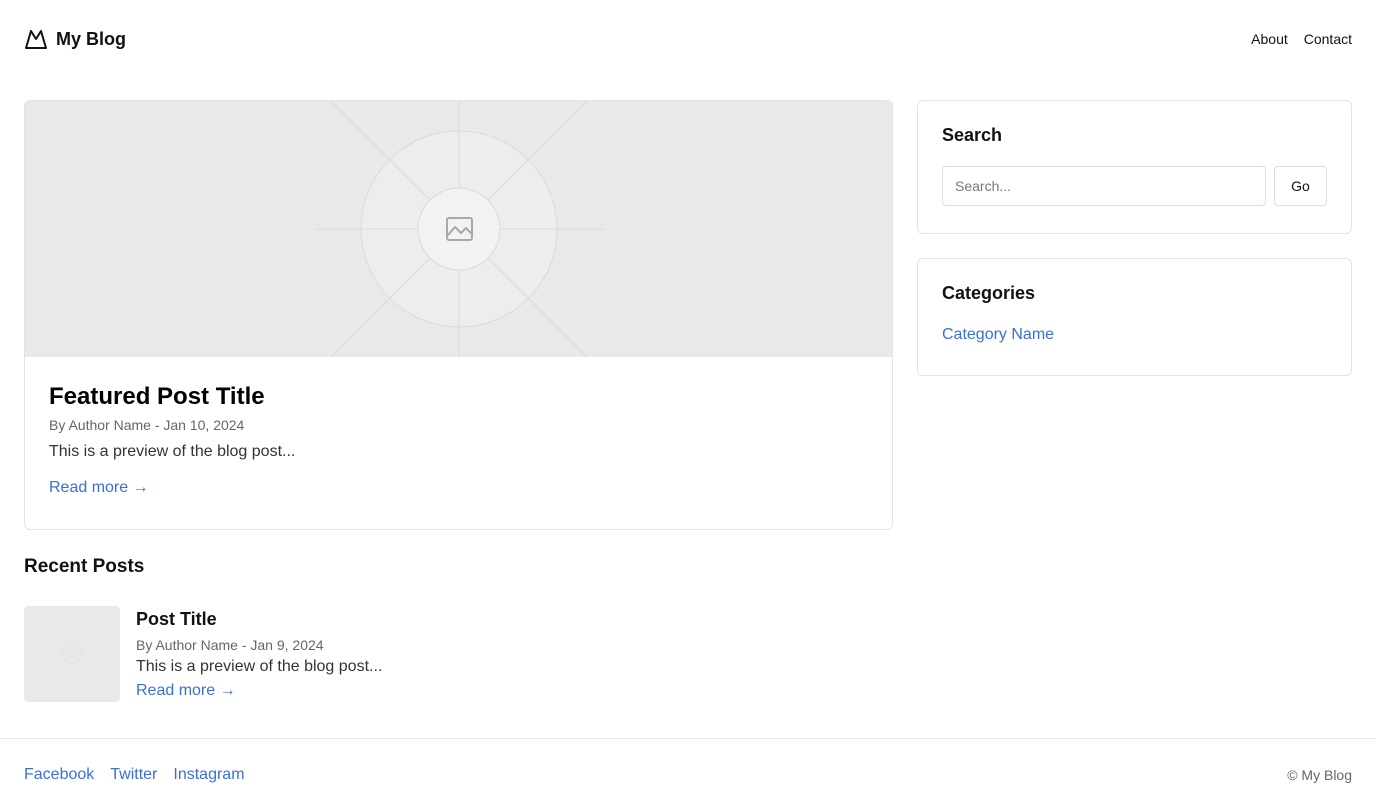  Describe the element at coordinates (1300, 186) in the screenshot. I see `search-go-button: Go` at that location.